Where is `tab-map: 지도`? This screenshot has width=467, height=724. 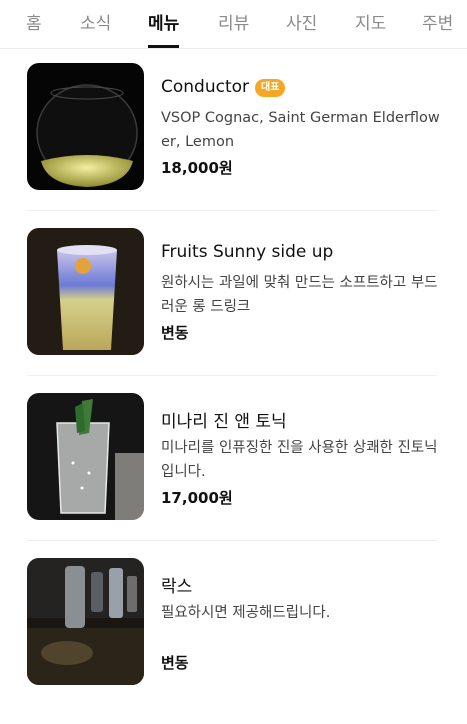
tab-map: 지도 is located at coordinates (370, 28).